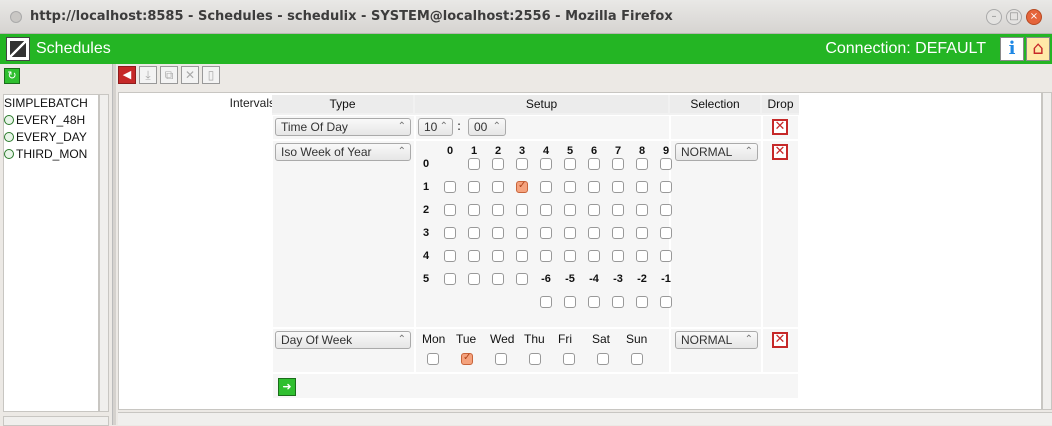  Describe the element at coordinates (114, 244) in the screenshot. I see `panel-splitter` at that location.